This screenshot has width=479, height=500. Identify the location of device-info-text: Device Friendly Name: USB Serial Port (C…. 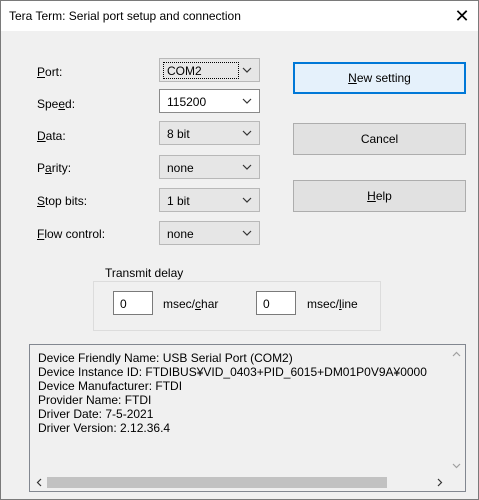
(240, 393).